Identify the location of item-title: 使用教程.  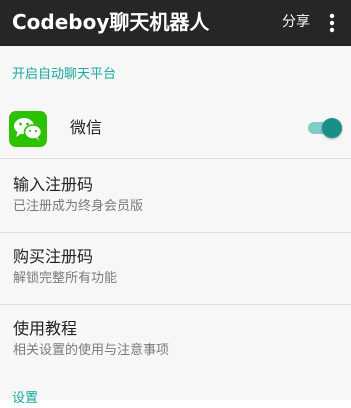
(45, 328).